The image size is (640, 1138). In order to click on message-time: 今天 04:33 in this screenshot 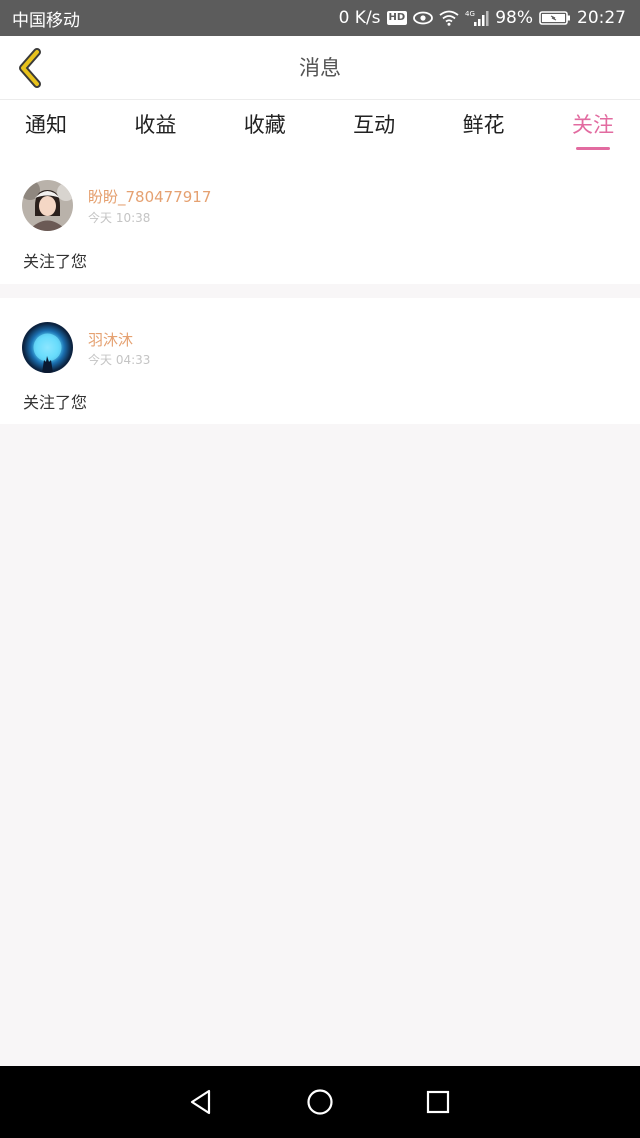, I will do `click(119, 360)`.